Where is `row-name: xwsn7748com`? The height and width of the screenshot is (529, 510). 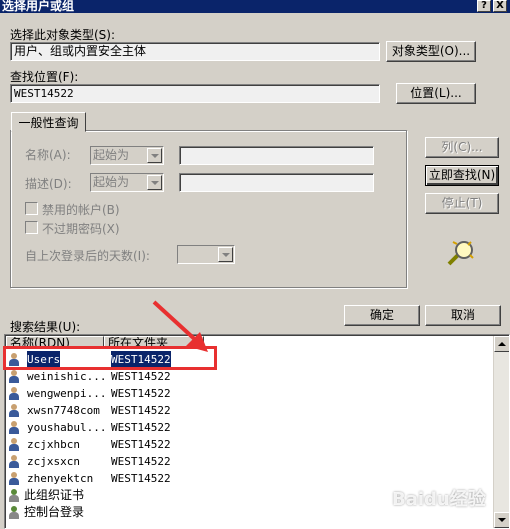
row-name: xwsn7748com is located at coordinates (63, 410).